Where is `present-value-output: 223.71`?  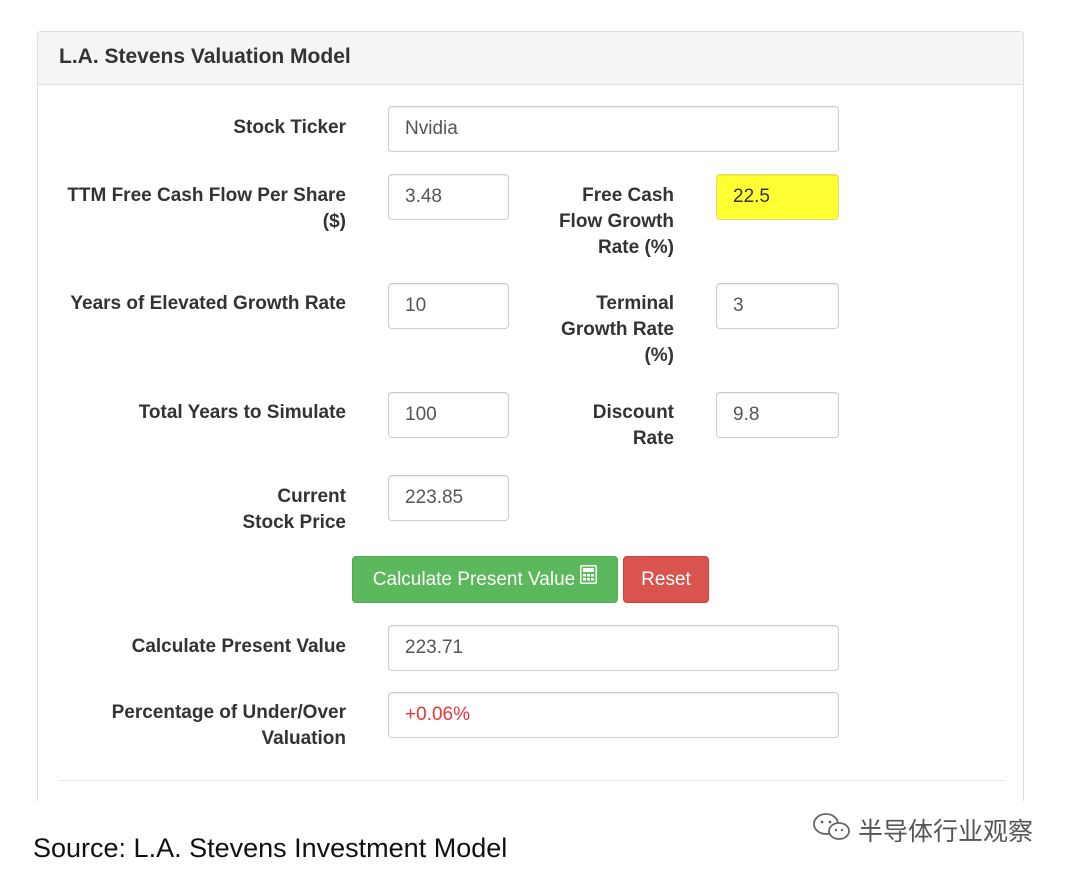
present-value-output: 223.71 is located at coordinates (613, 648).